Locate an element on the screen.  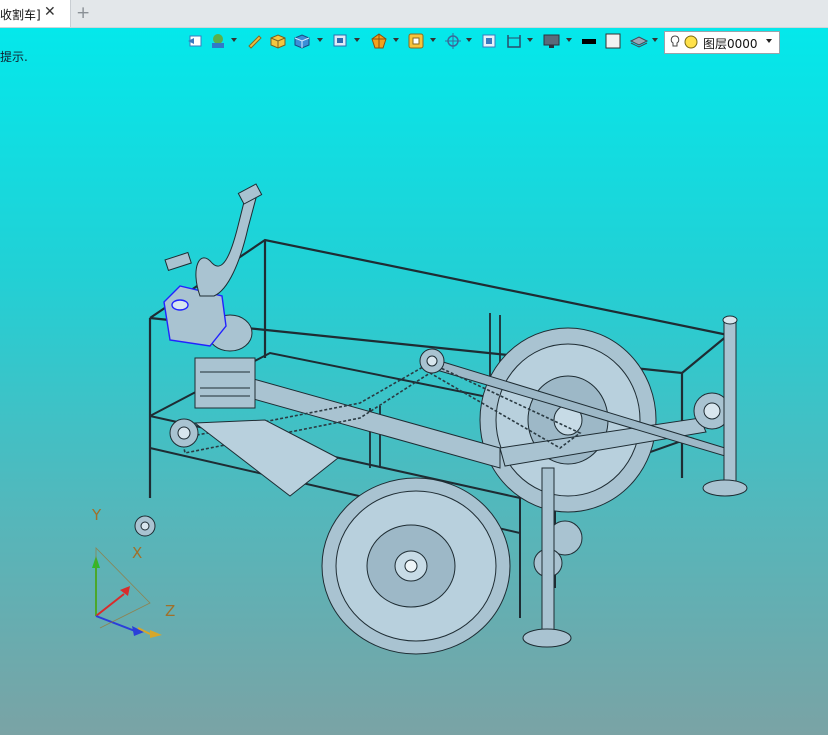
platform-plate is located at coordinates (266, 458).